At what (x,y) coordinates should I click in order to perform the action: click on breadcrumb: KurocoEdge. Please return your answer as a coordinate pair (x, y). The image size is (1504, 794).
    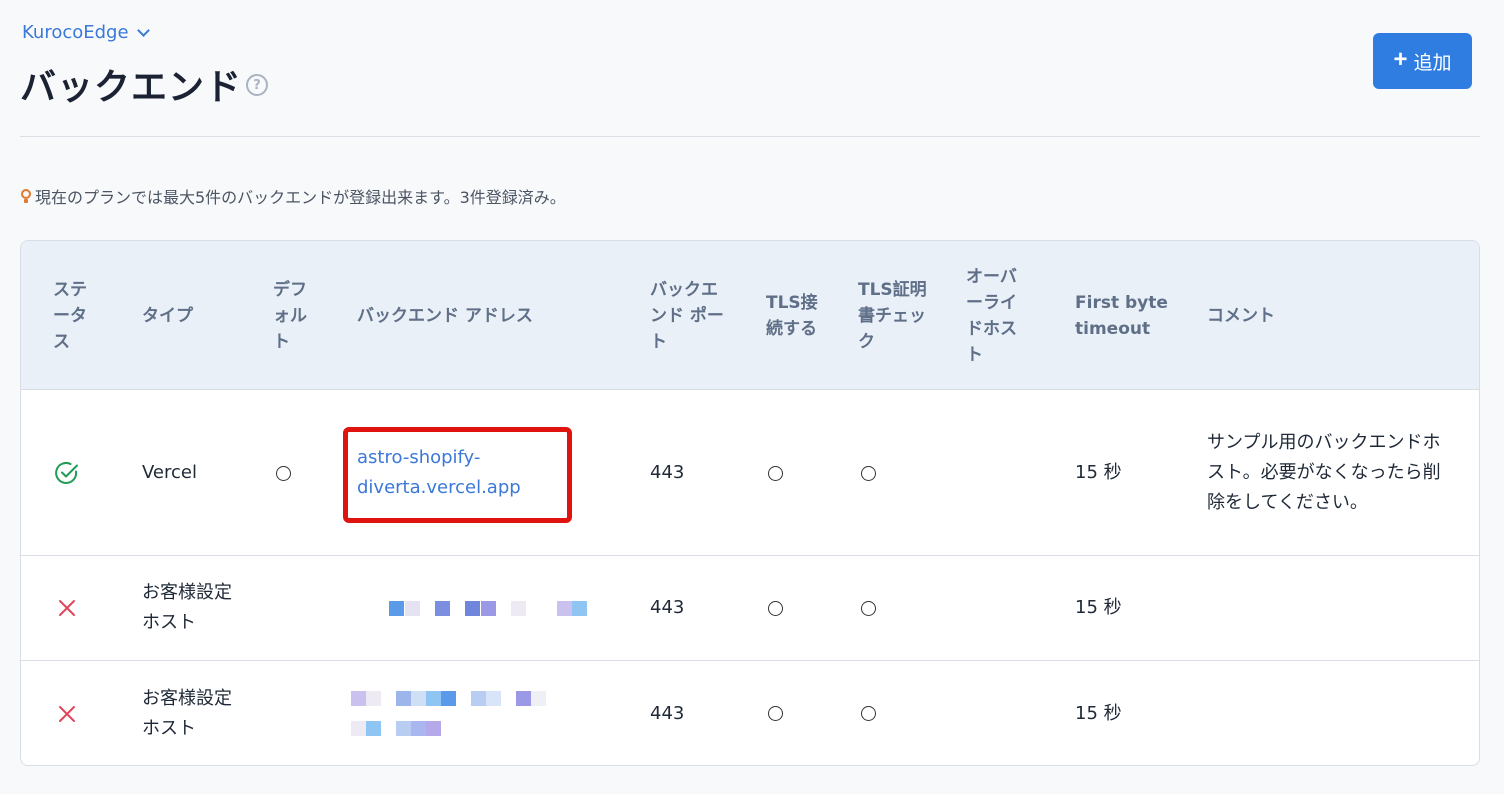
    Looking at the image, I should click on (86, 32).